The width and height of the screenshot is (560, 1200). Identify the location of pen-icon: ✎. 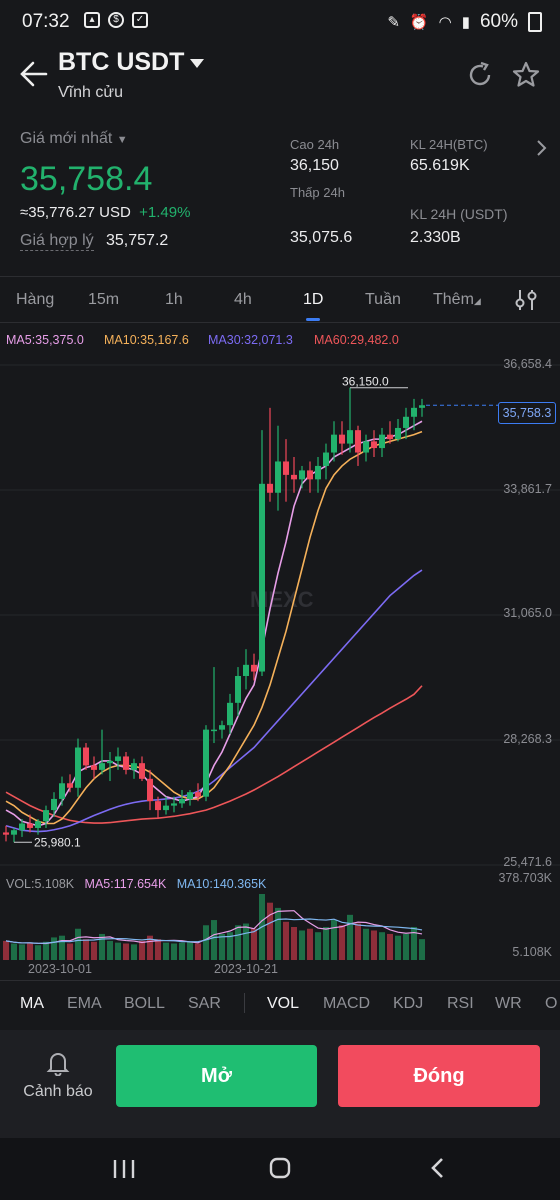
(393, 22).